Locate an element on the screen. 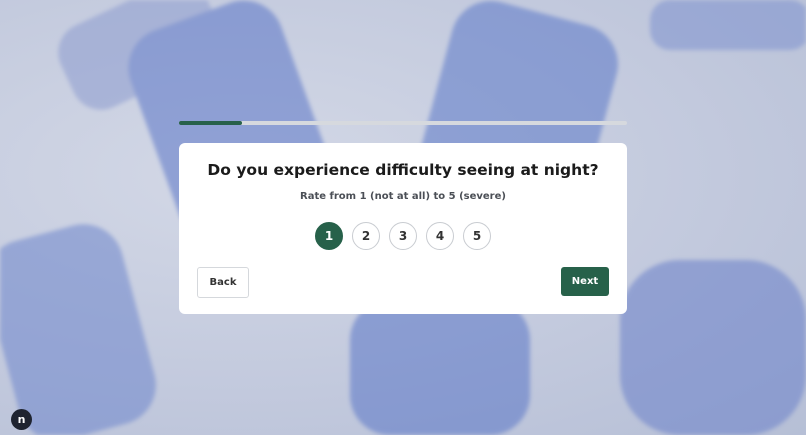 The height and width of the screenshot is (435, 806). rating-options: 1 2 3 4 5 is located at coordinates (403, 236).